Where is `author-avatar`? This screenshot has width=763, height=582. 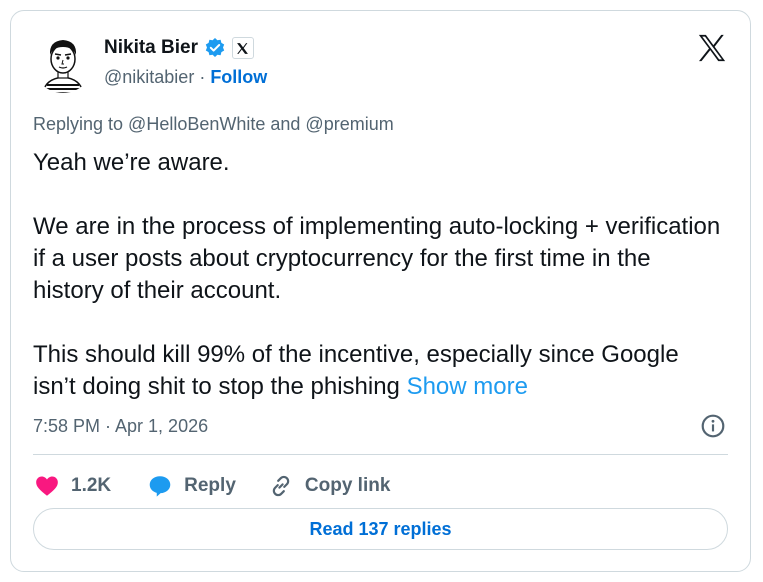
author-avatar is located at coordinates (63, 63).